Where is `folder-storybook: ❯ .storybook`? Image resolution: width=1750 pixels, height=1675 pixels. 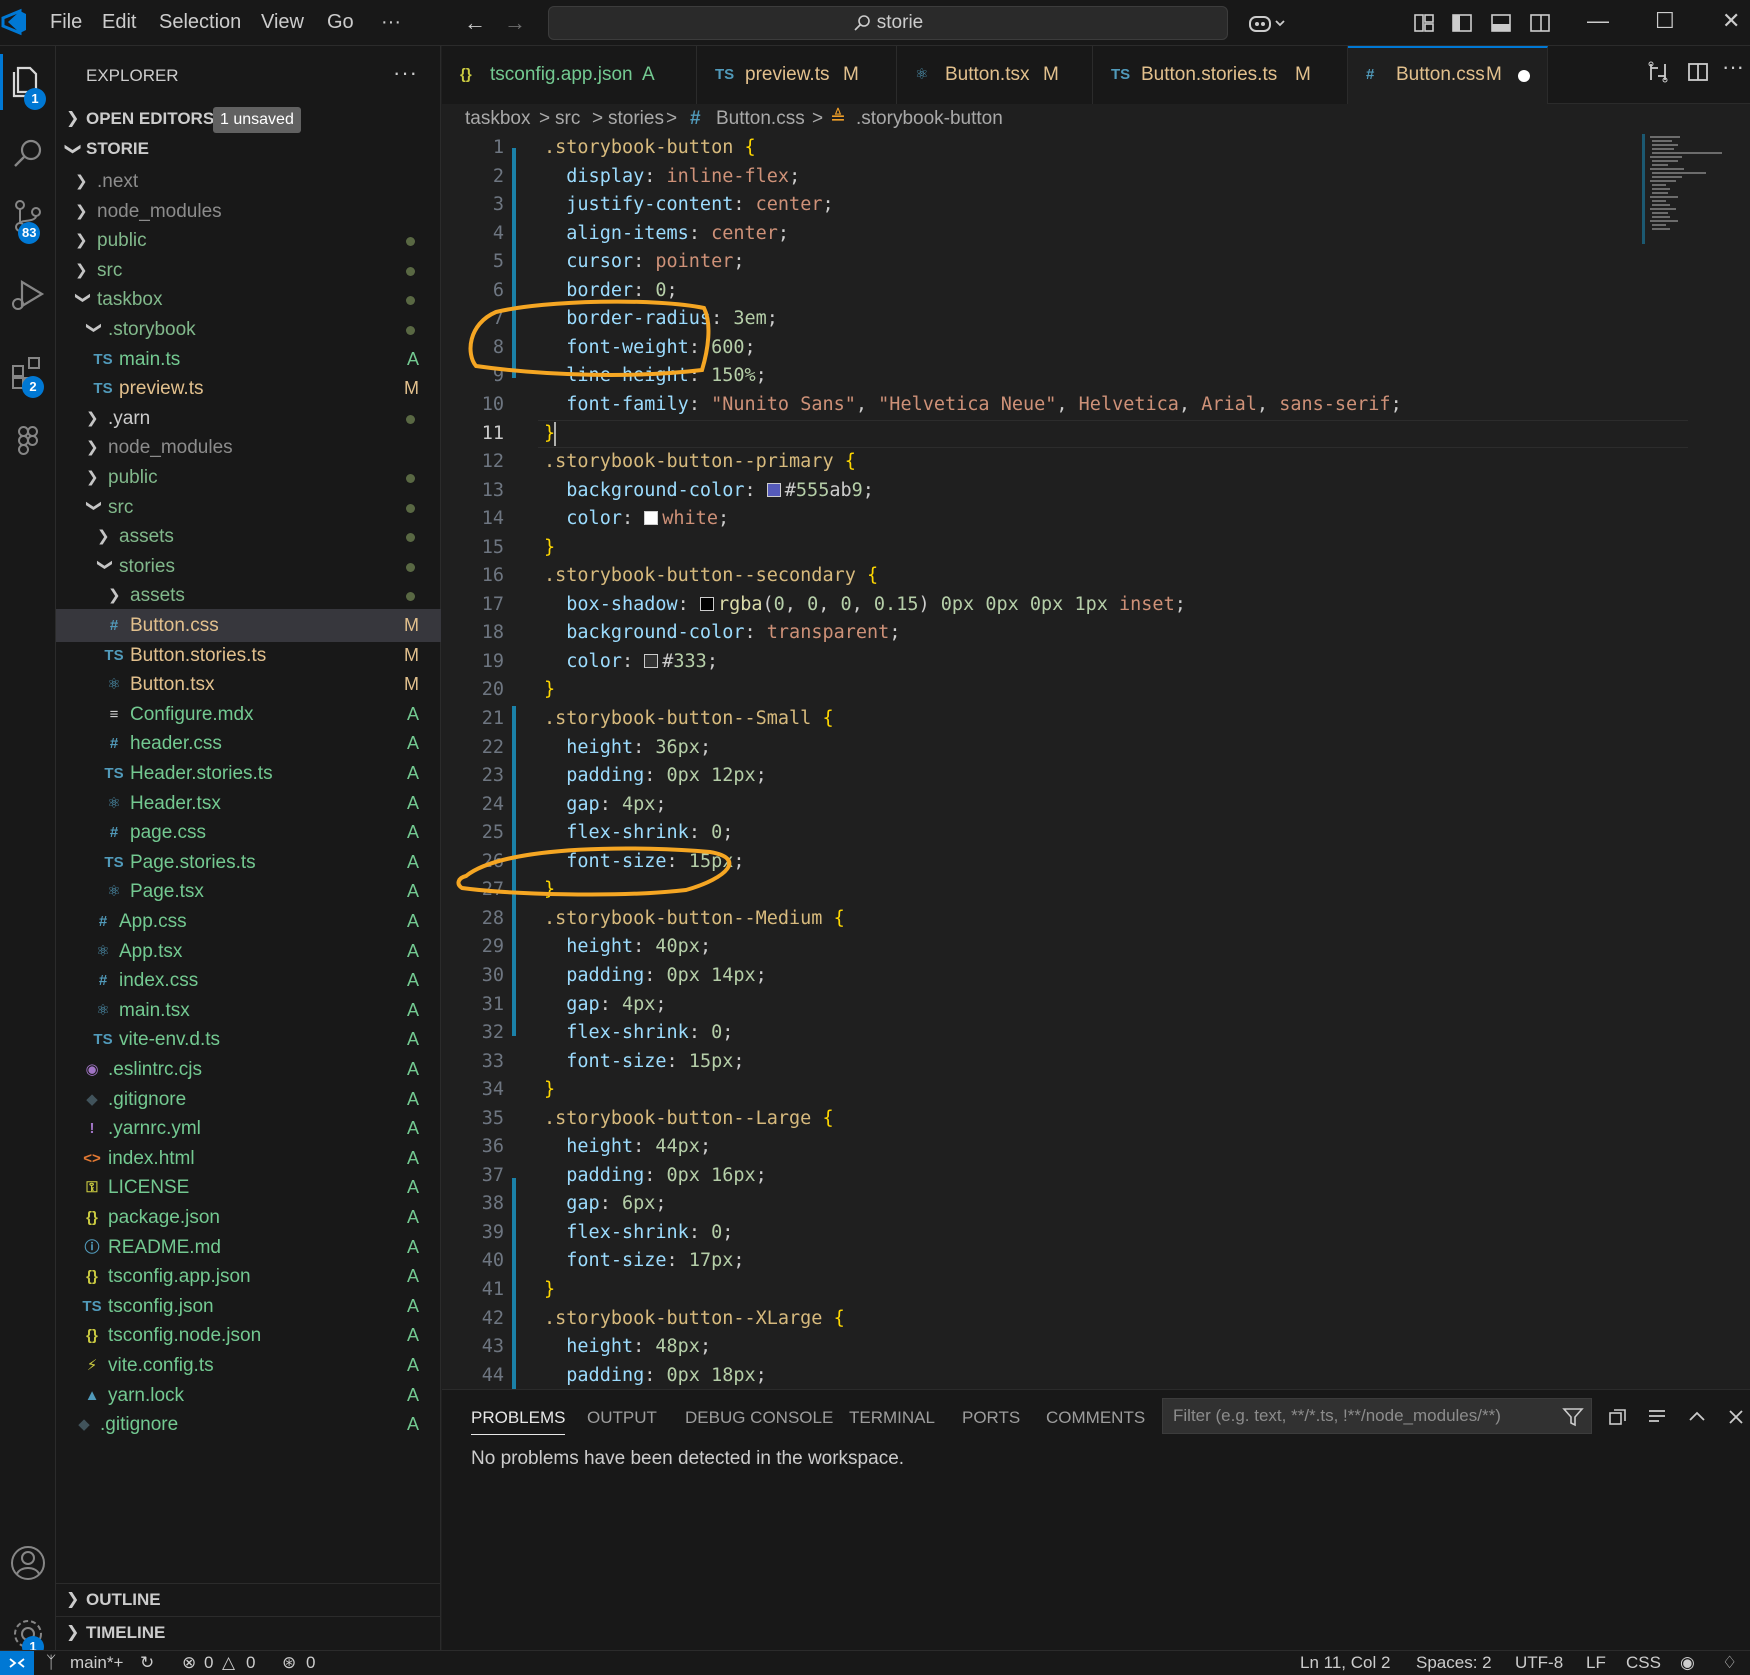 folder-storybook: ❯ .storybook is located at coordinates (248, 329).